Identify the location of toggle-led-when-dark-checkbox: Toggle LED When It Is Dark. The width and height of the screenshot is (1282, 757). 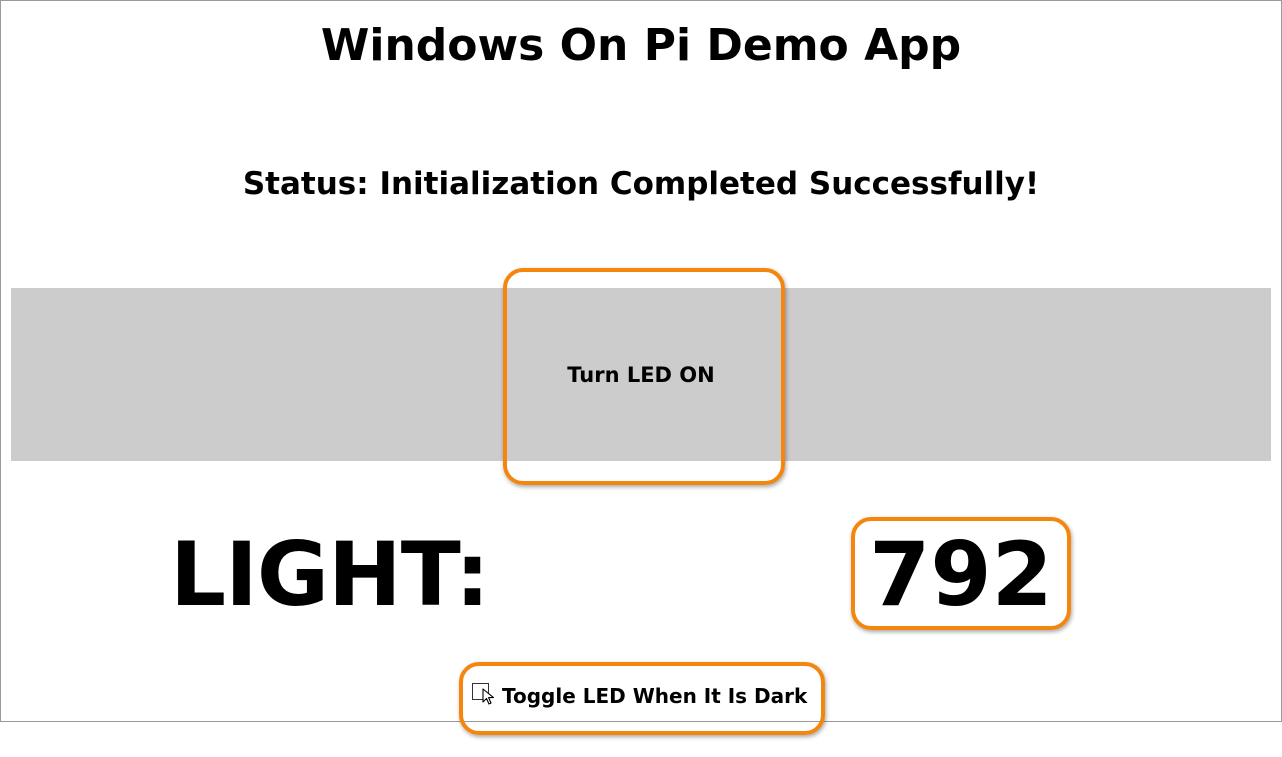
(639, 696).